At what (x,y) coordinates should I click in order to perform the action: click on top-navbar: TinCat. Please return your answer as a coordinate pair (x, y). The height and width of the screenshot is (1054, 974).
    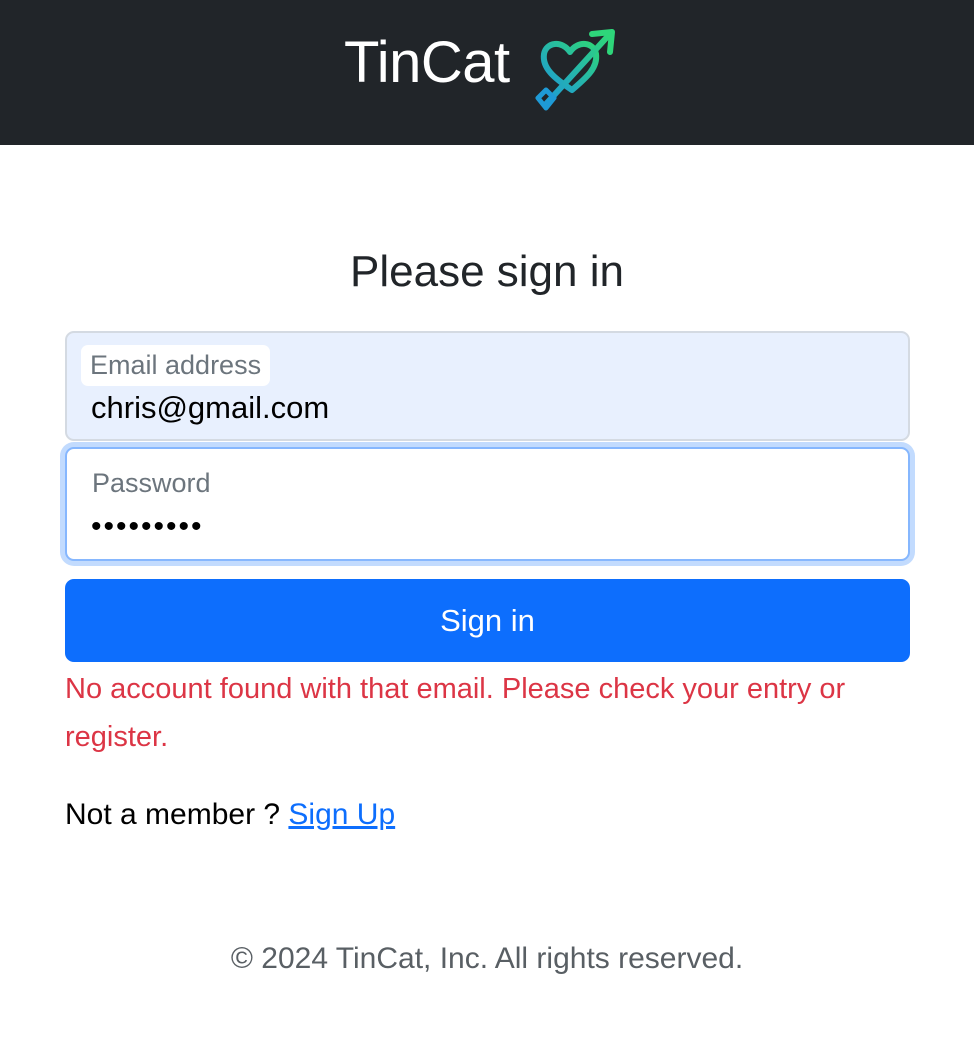
    Looking at the image, I should click on (487, 72).